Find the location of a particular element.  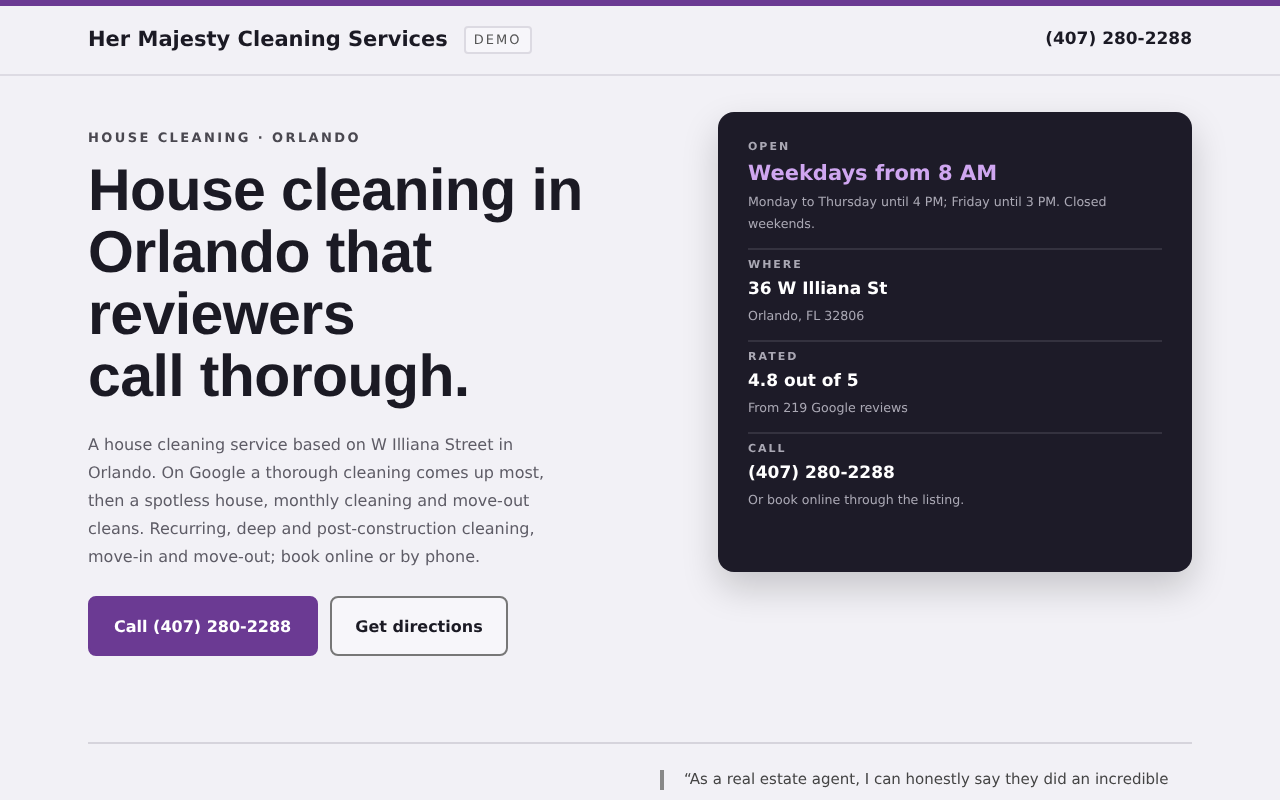

info-value: 36 W Illiana St is located at coordinates (819, 290).